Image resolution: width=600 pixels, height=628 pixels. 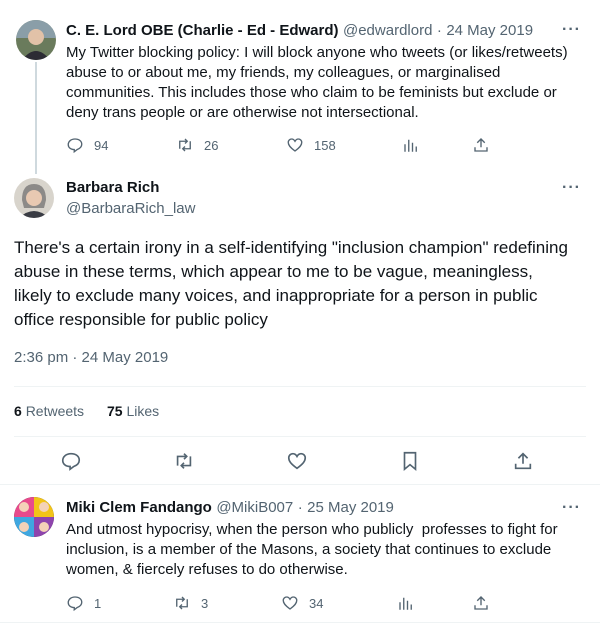 What do you see at coordinates (254, 507) in the screenshot?
I see `author-handle: @MikiB007` at bounding box center [254, 507].